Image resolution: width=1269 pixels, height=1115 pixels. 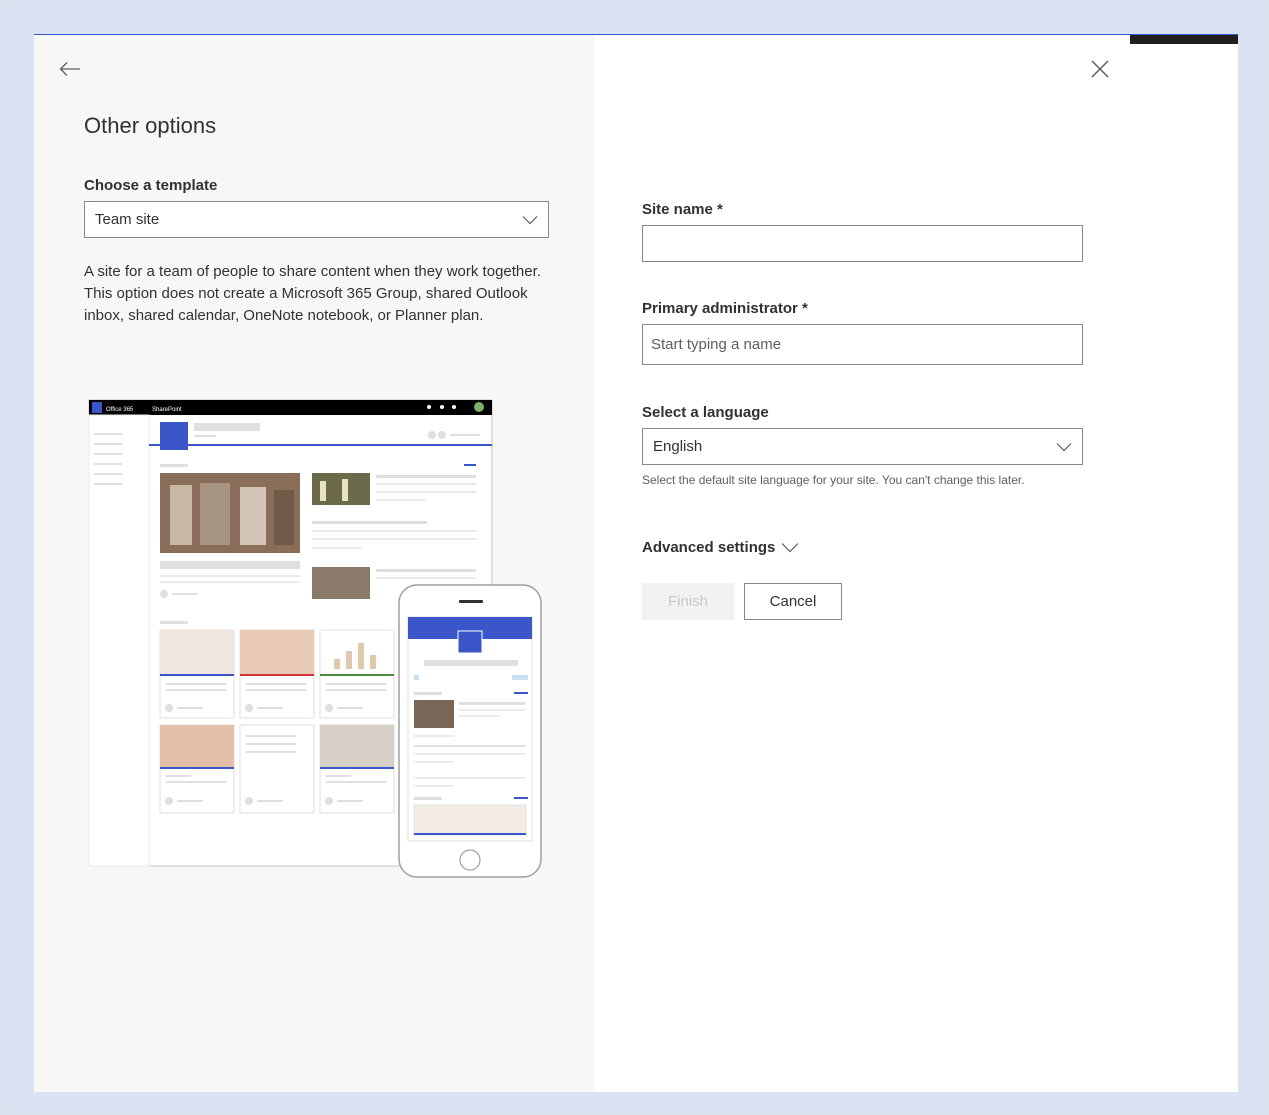 I want to click on corner-bar, so click(x=1184, y=39).